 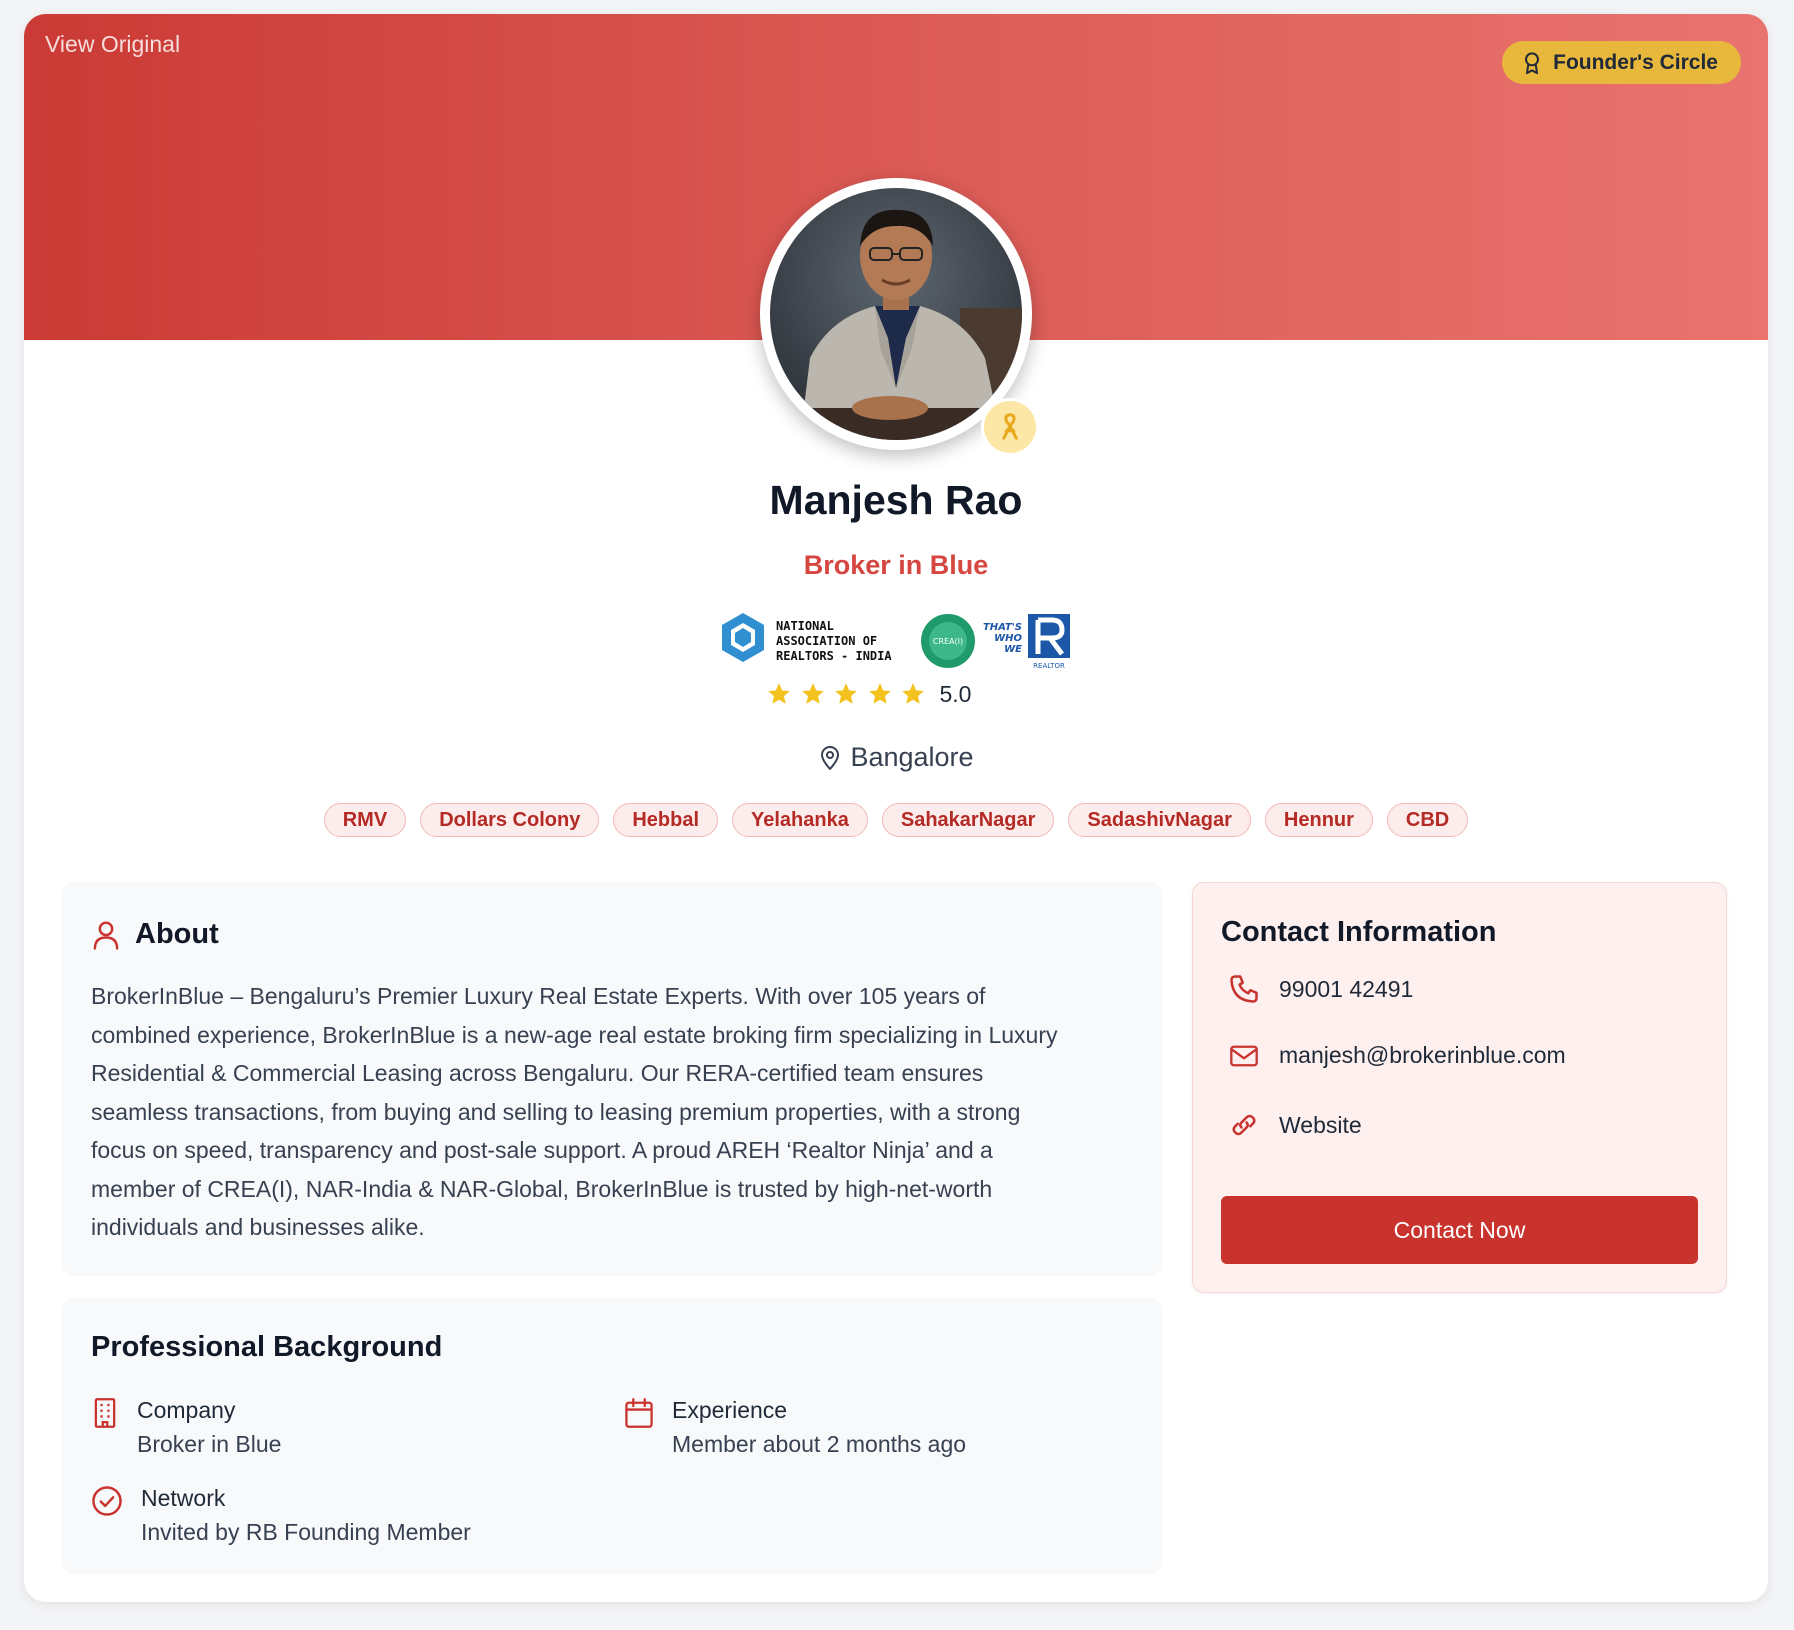 I want to click on user-icon, so click(x=106, y=935).